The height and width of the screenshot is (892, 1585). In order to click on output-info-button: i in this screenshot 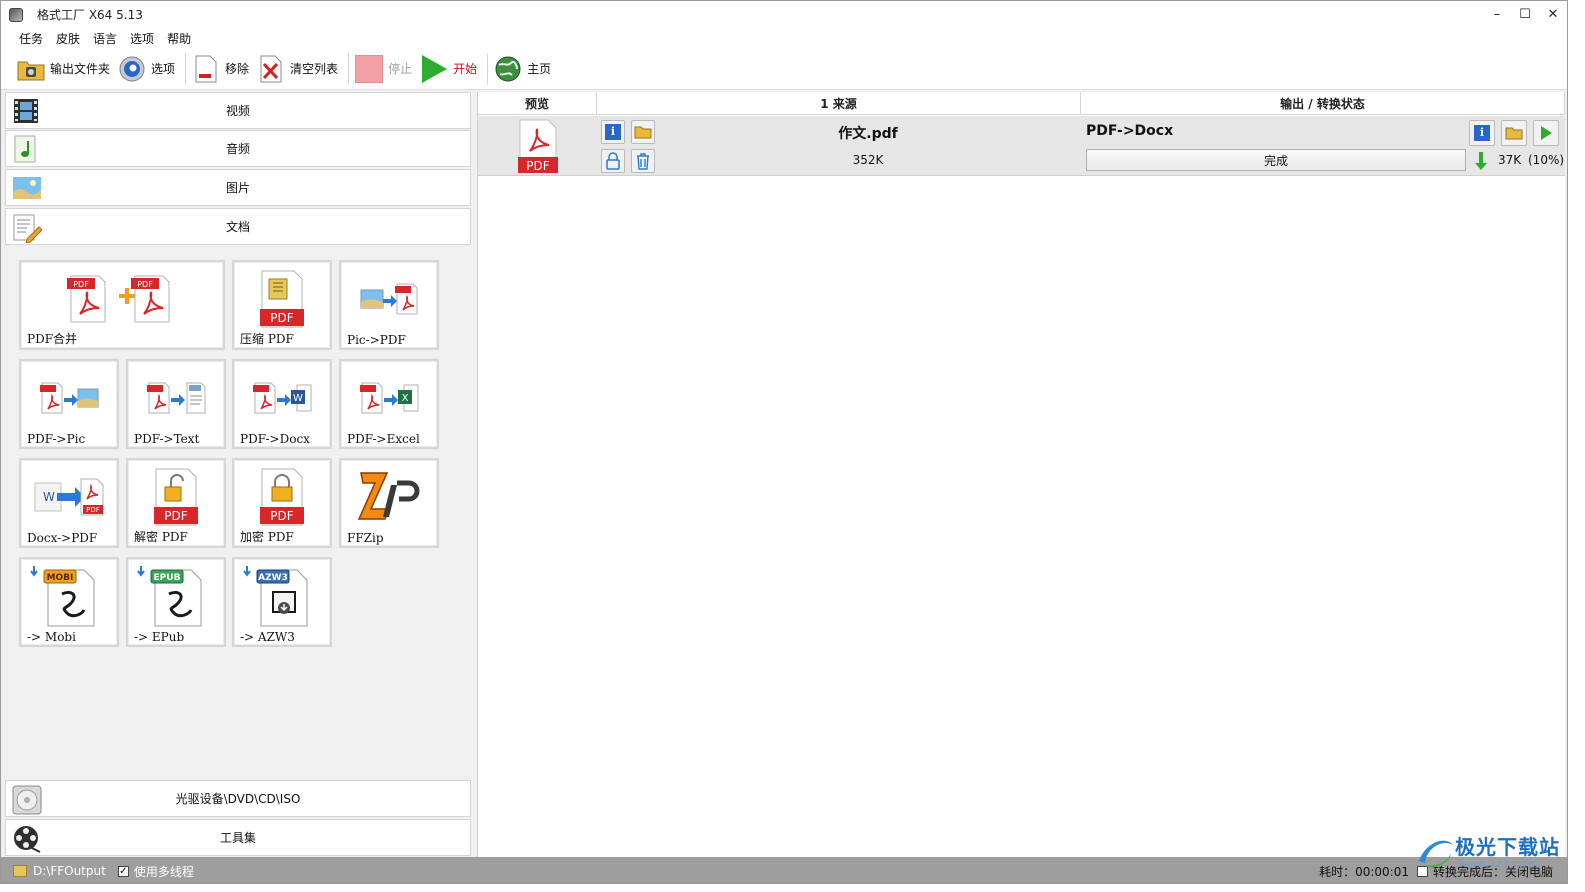, I will do `click(1482, 133)`.